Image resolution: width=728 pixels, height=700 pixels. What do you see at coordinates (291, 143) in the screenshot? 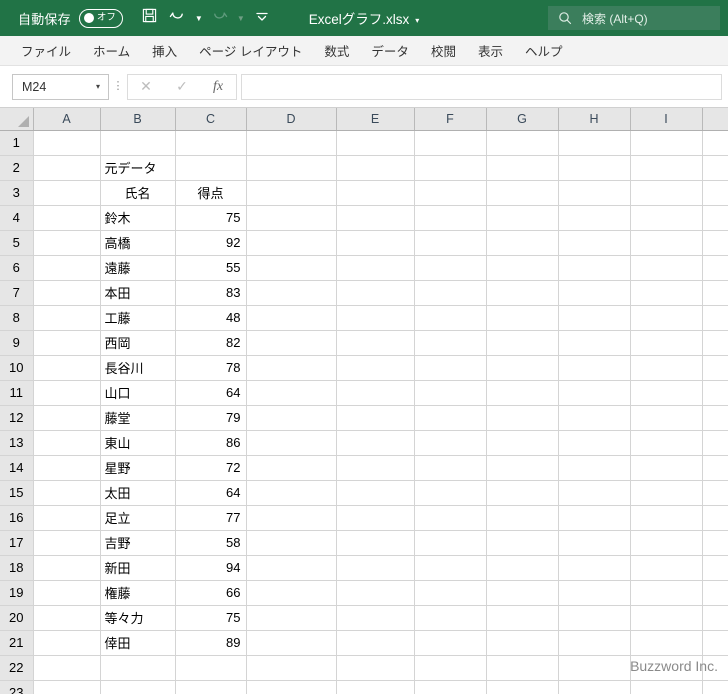
I see `cell-d1` at bounding box center [291, 143].